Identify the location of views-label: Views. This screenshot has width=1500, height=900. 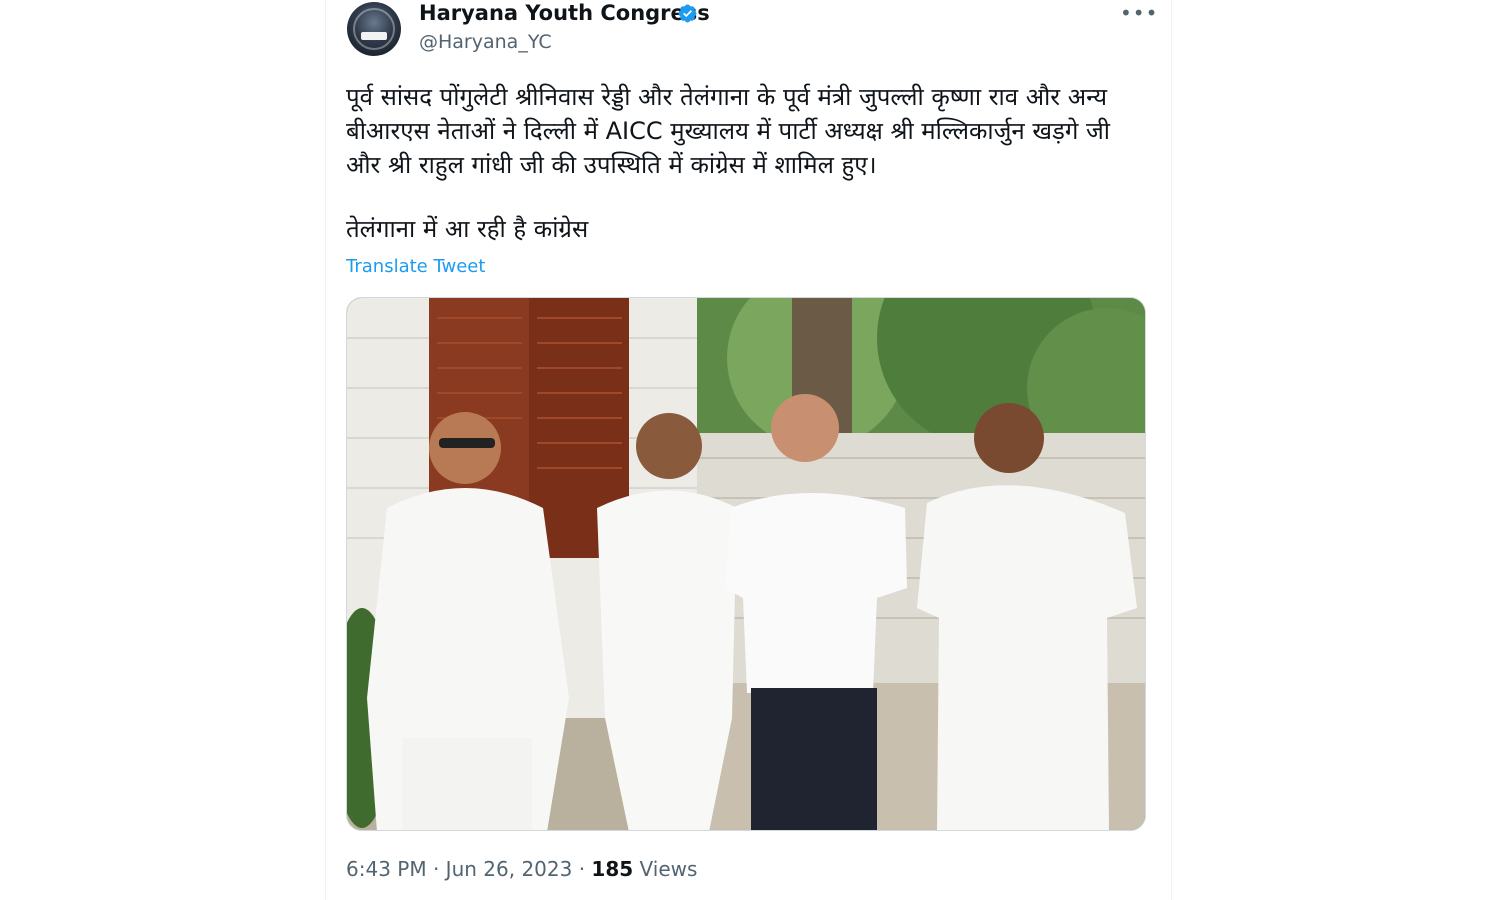
(665, 869).